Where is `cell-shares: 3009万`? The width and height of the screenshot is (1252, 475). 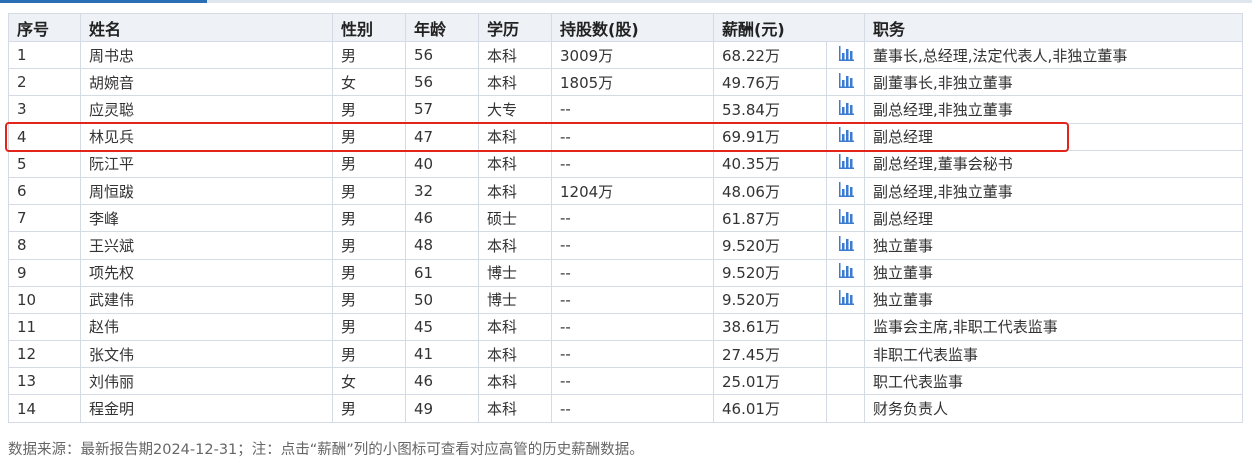 cell-shares: 3009万 is located at coordinates (632, 55).